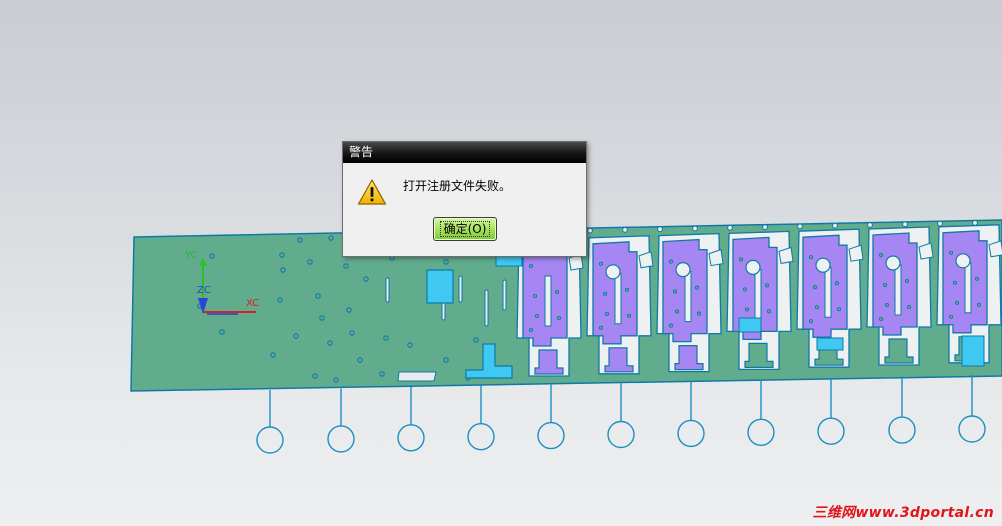 The image size is (1002, 526). Describe the element at coordinates (903, 513) in the screenshot. I see `watermark: 三维网www.3dportal.cn` at that location.